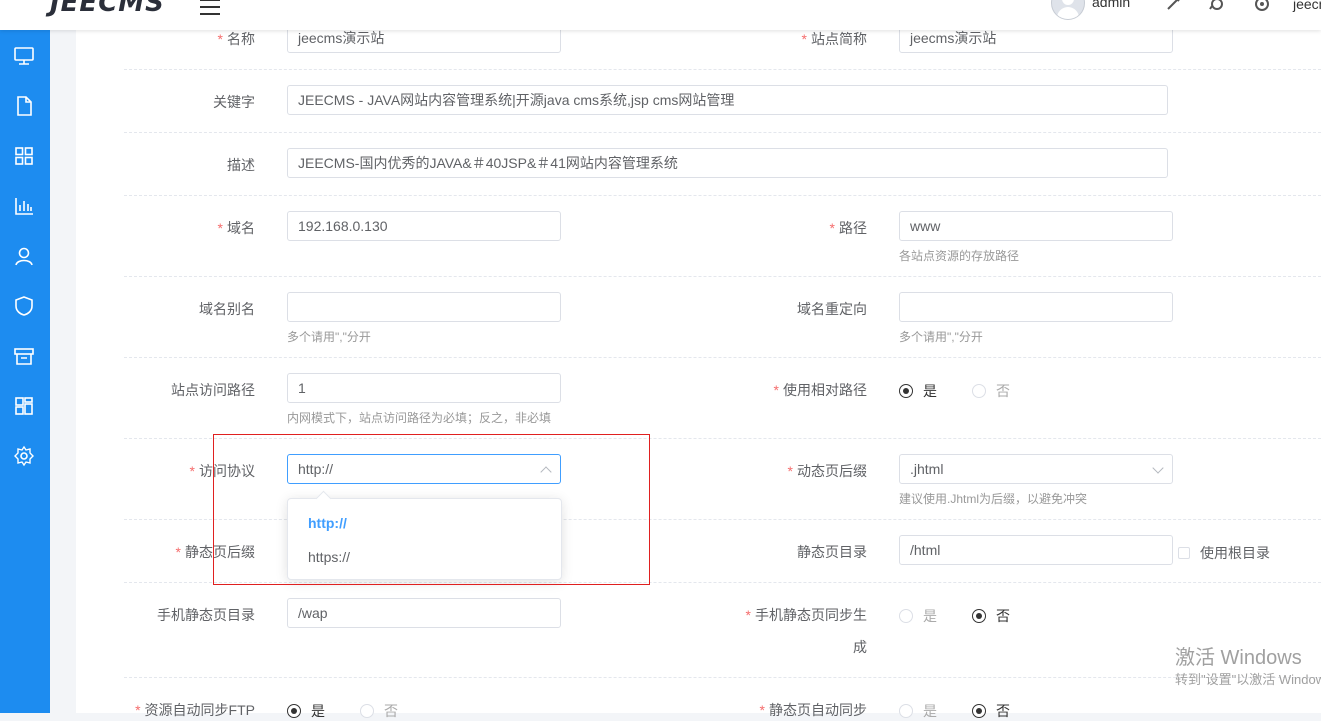 This screenshot has height=721, width=1321. What do you see at coordinates (959, 256) in the screenshot?
I see `path-hint: 各站点资源的存放路径` at bounding box center [959, 256].